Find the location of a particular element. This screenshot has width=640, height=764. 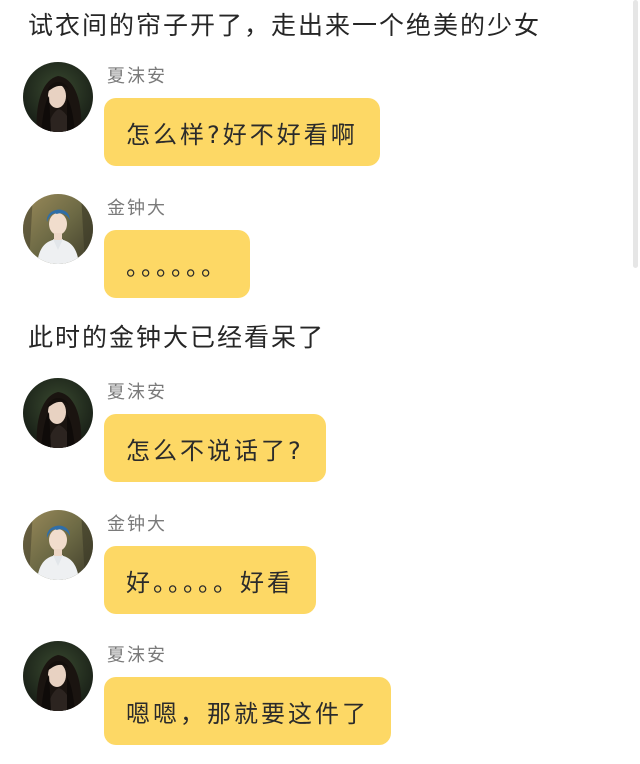

message-bubble: 。。。。。。 is located at coordinates (177, 264).